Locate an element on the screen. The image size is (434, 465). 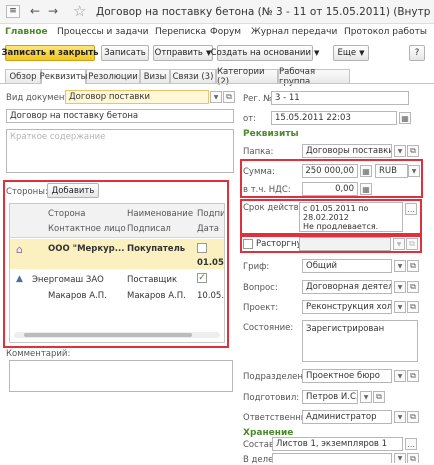
tab-links: Связи (3) is located at coordinates (193, 76).